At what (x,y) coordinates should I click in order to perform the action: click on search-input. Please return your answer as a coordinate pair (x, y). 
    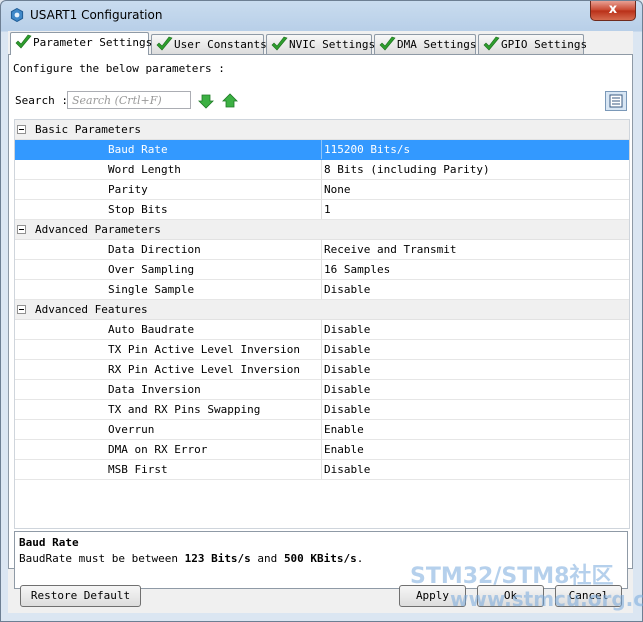
    Looking at the image, I should click on (129, 100).